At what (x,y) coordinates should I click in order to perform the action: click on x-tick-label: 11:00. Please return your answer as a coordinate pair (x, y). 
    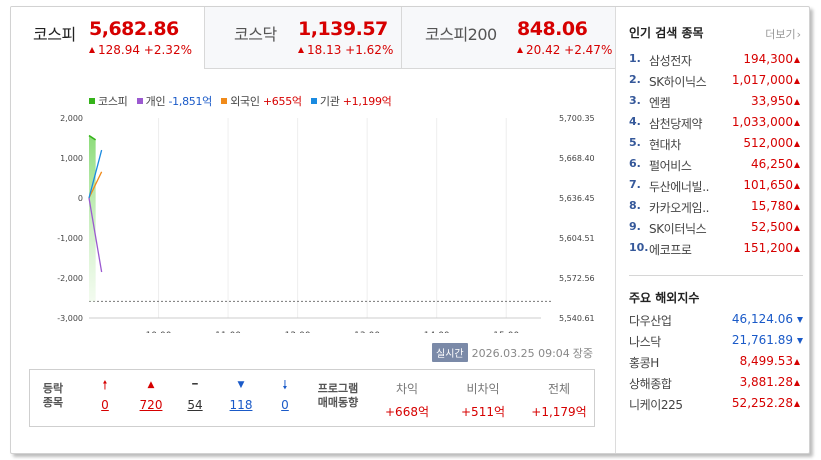
    Looking at the image, I should click on (228, 332).